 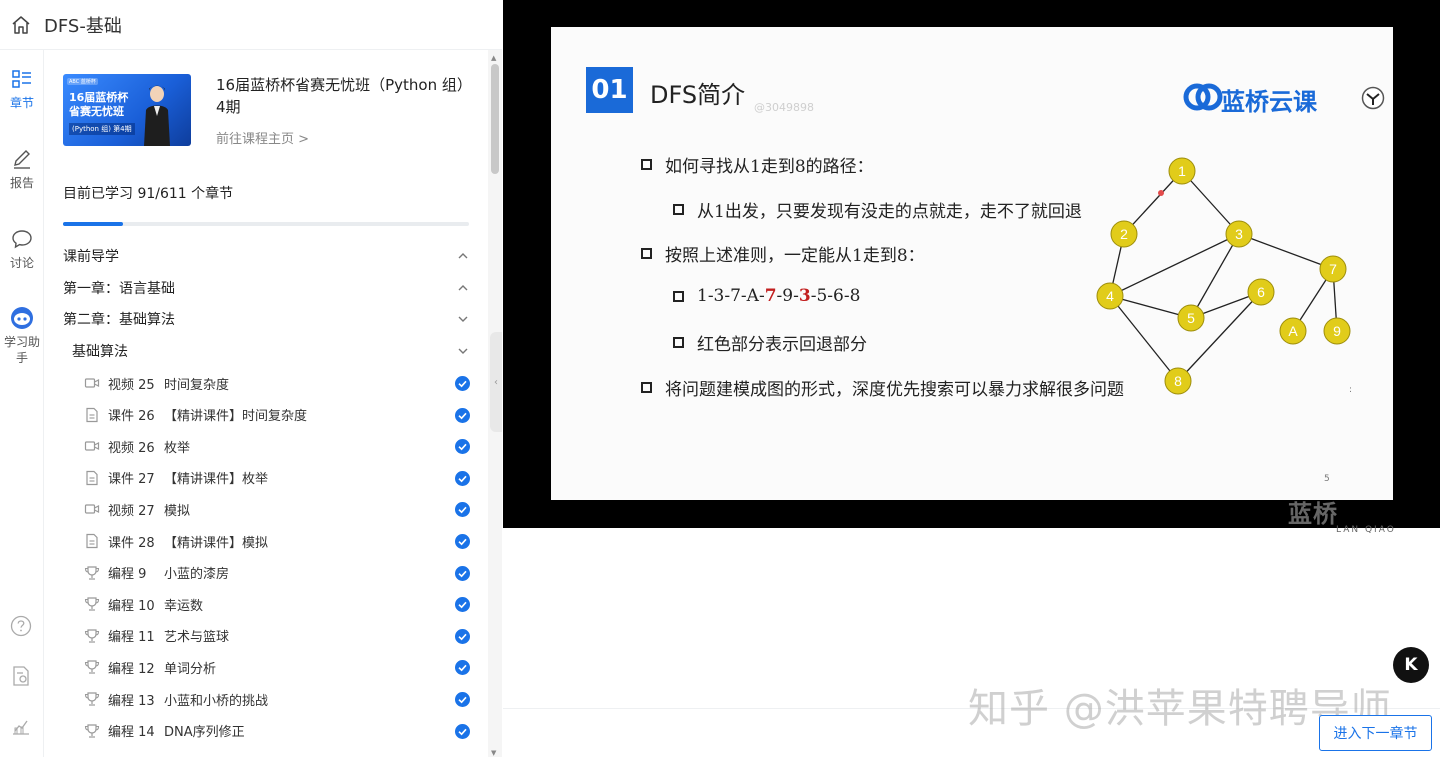 What do you see at coordinates (835, 296) in the screenshot?
I see `path-part: -5-6-8` at bounding box center [835, 296].